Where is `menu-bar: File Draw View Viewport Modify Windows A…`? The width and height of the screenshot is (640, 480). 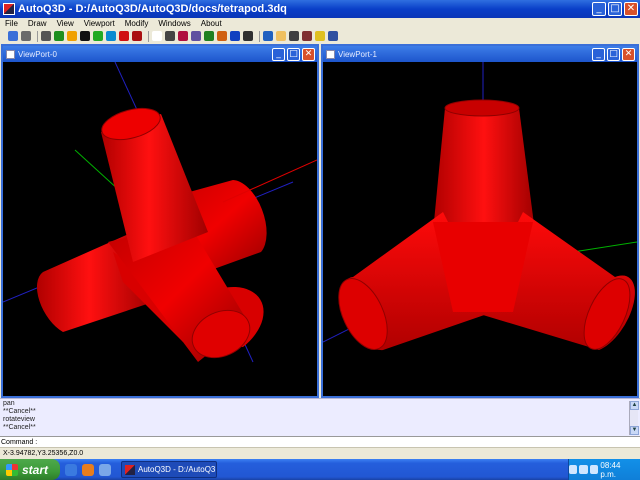 menu-bar: File Draw View Viewport Modify Windows A… is located at coordinates (320, 23).